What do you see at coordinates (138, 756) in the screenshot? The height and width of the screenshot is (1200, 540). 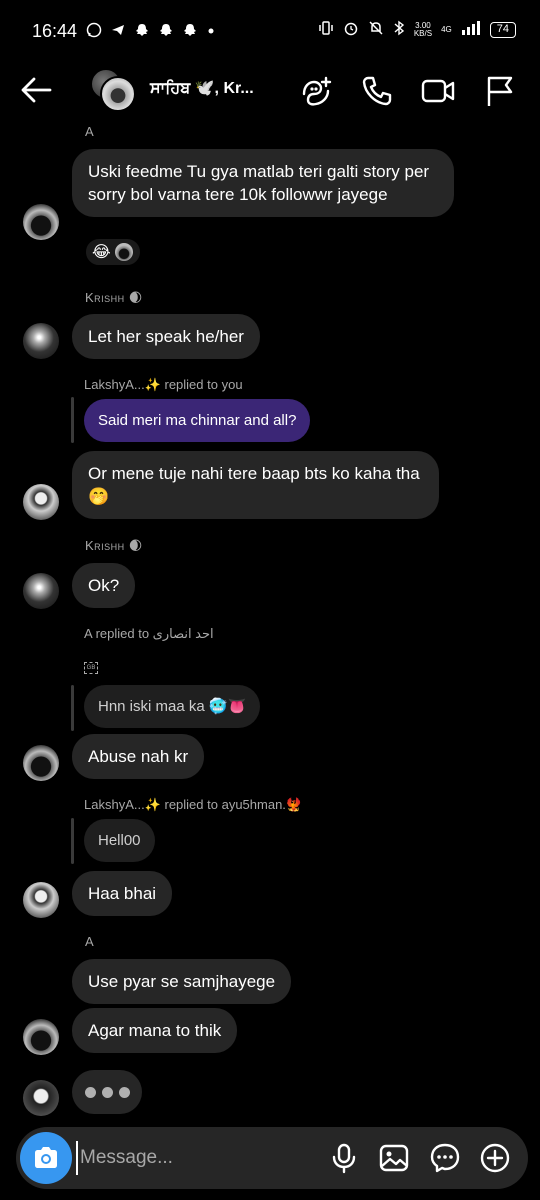 I see `message-bubble: Abuse nah kr` at bounding box center [138, 756].